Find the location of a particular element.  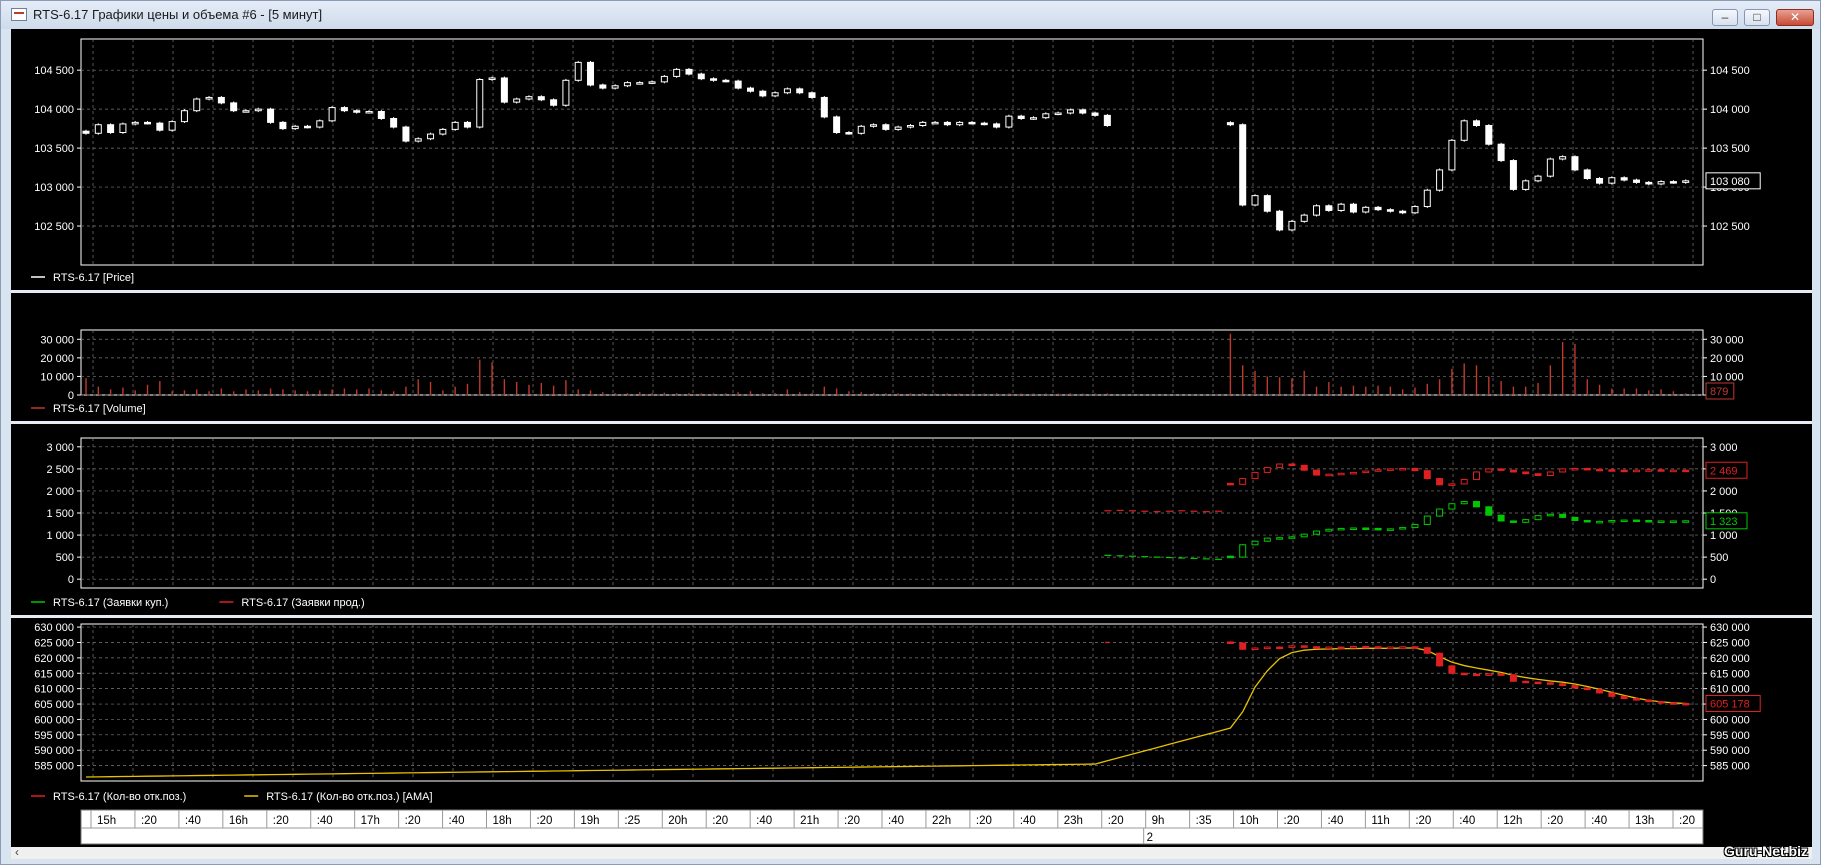

chart-window-icon is located at coordinates (19, 14).